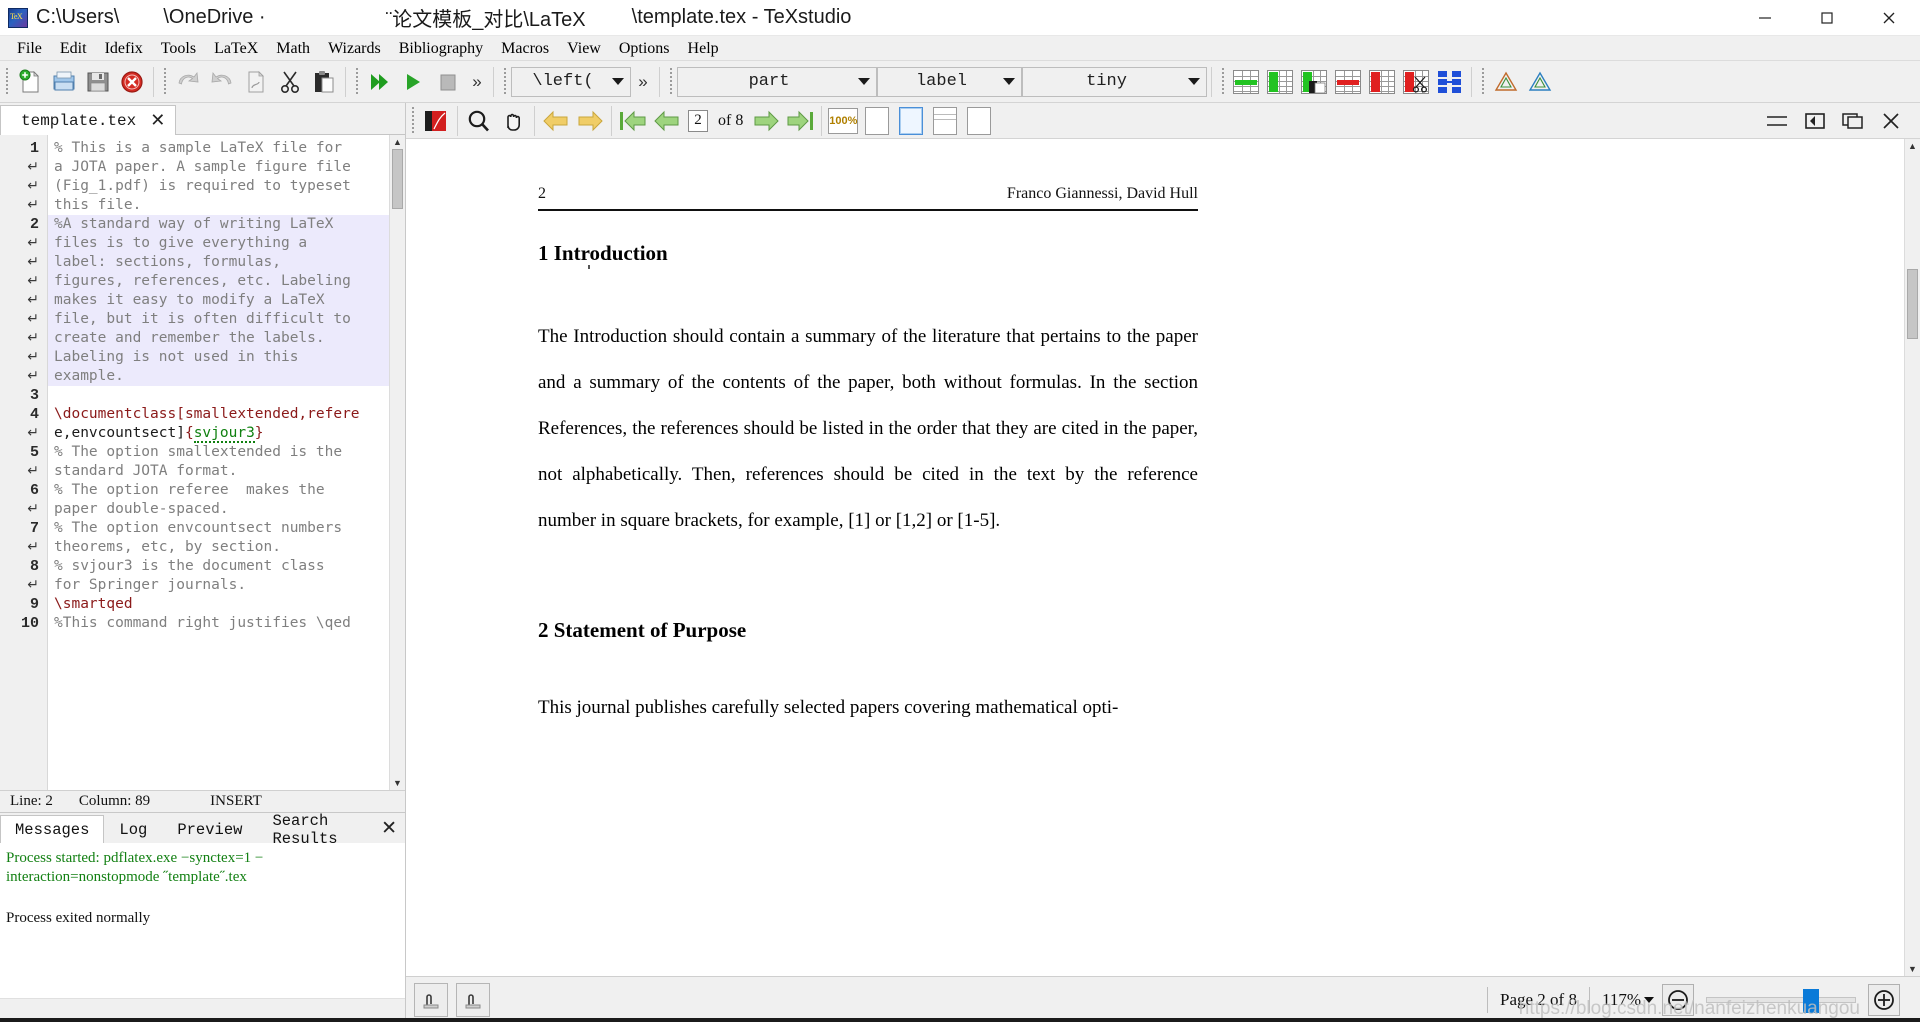 Image resolution: width=1920 pixels, height=1022 pixels. Describe the element at coordinates (777, 81) in the screenshot. I see `structure-level-combo: part` at that location.